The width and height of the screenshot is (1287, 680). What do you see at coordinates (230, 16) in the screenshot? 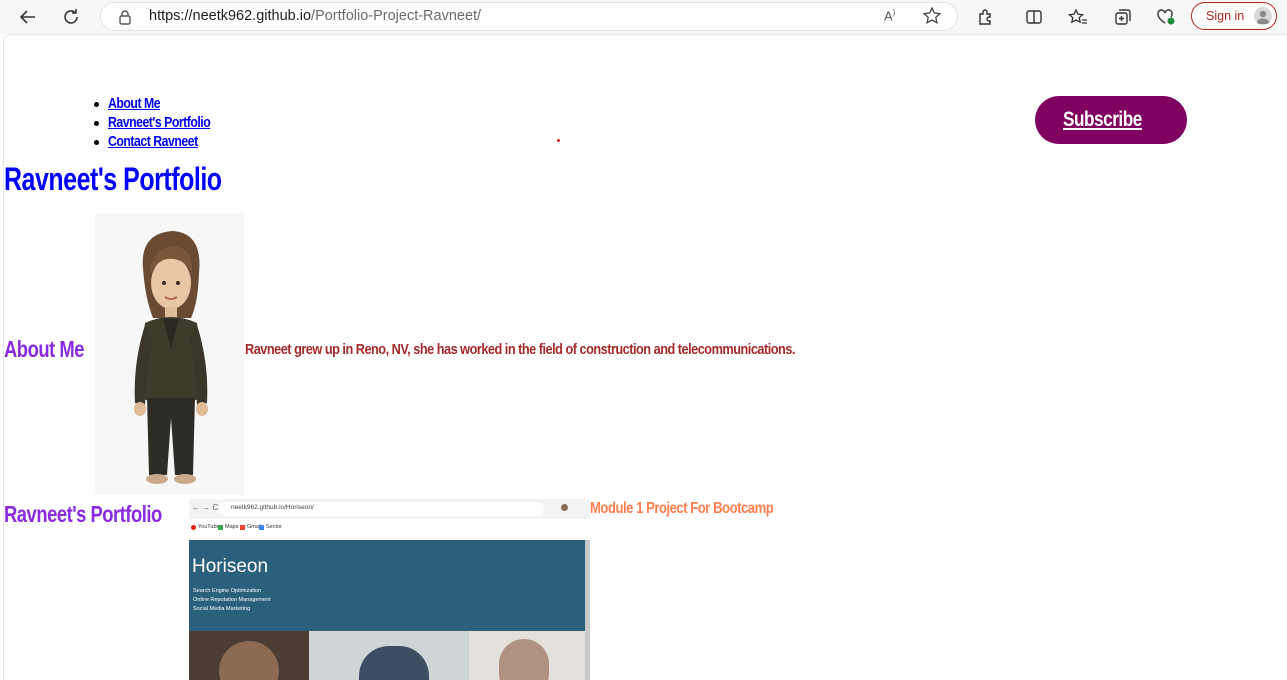
I see `url-host: https://neetk962.github.io` at bounding box center [230, 16].